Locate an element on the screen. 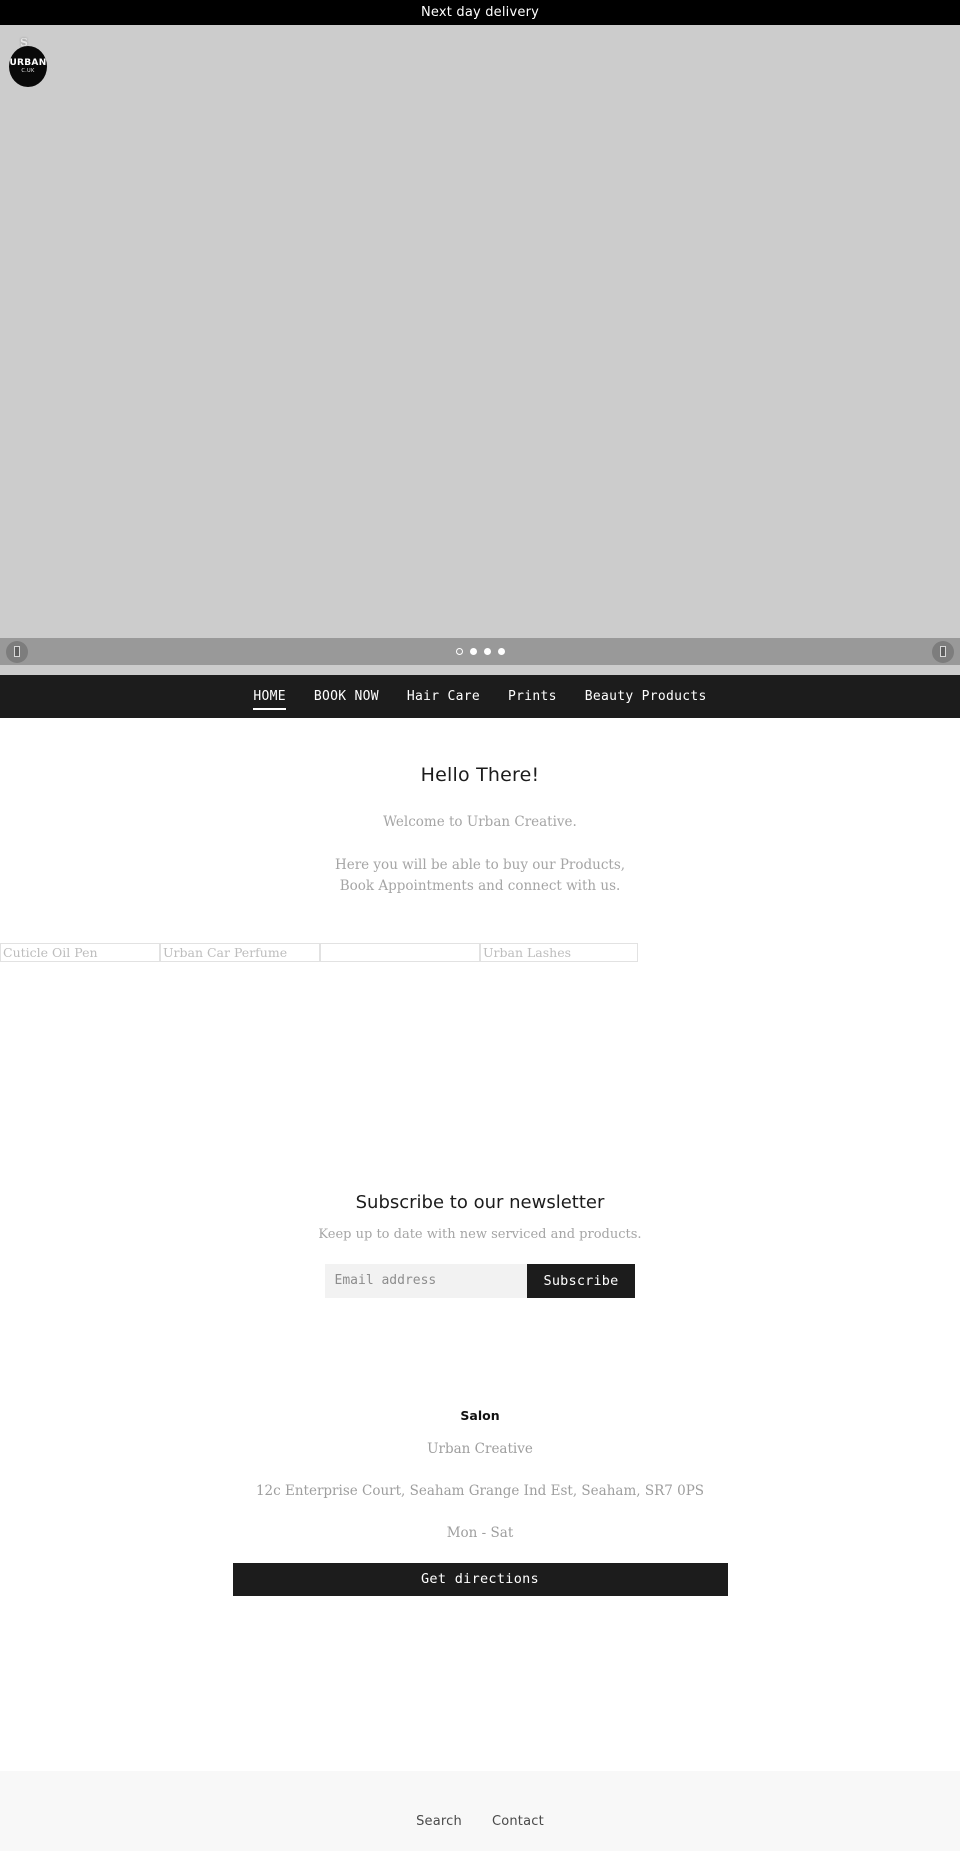 The height and width of the screenshot is (1875, 960). newsletter-form: Subscribe is located at coordinates (480, 1280).